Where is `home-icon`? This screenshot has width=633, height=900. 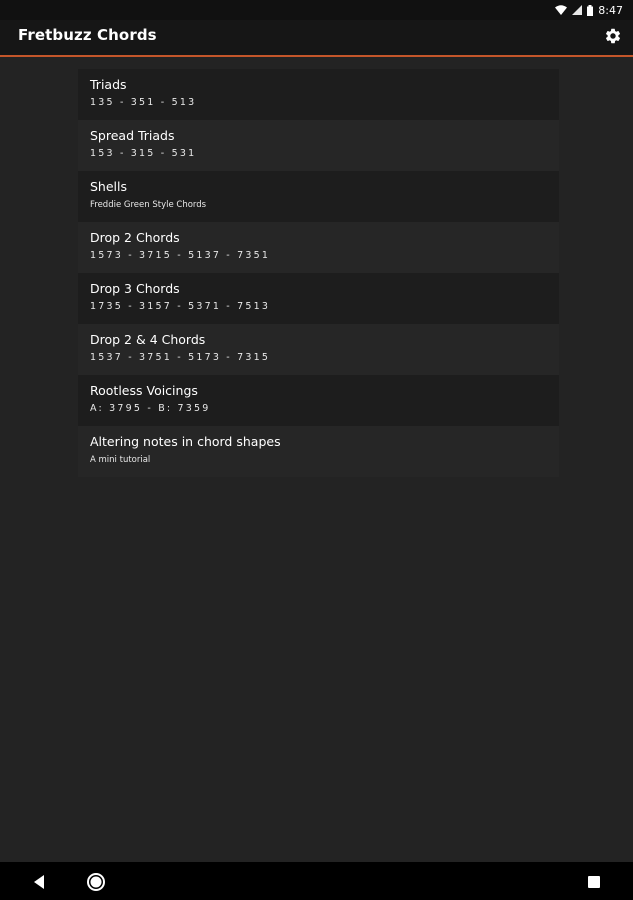
home-icon is located at coordinates (96, 884).